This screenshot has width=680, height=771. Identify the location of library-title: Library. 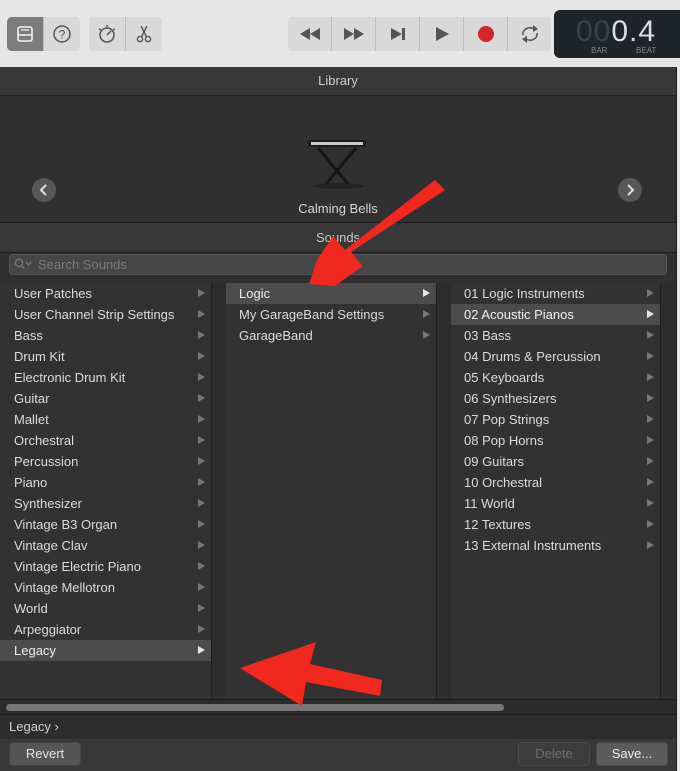
(338, 81).